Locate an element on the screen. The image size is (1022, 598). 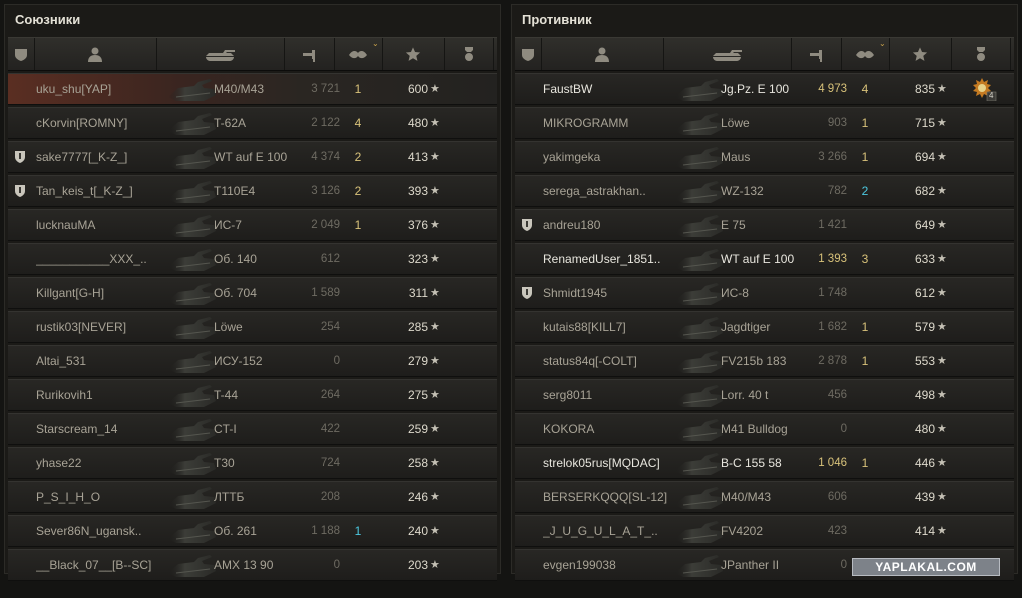
score-value: 579 is located at coordinates (924, 327).